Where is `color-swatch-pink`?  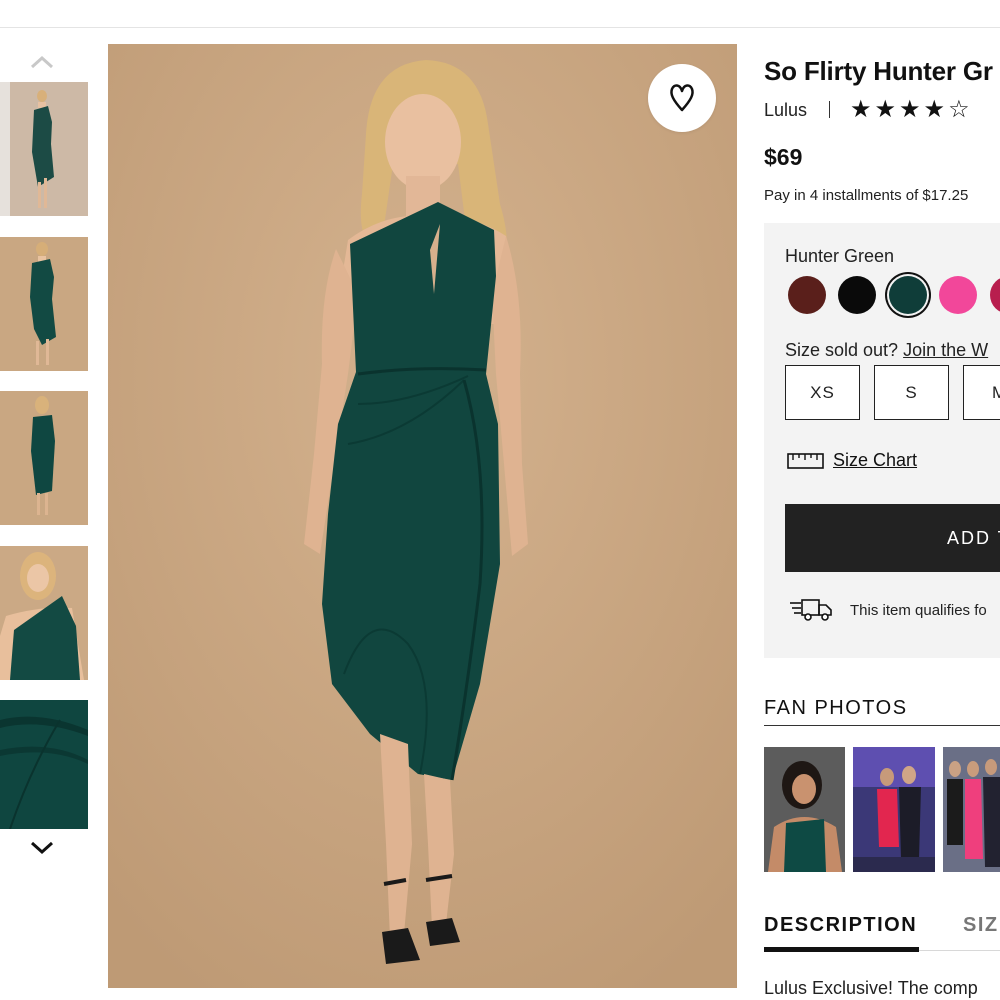 color-swatch-pink is located at coordinates (958, 295).